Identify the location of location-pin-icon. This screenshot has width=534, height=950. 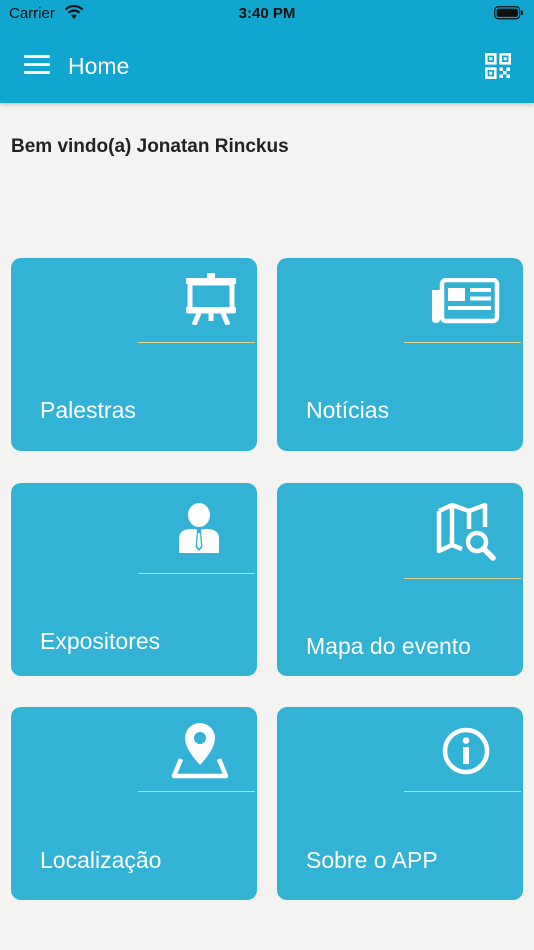
(200, 751).